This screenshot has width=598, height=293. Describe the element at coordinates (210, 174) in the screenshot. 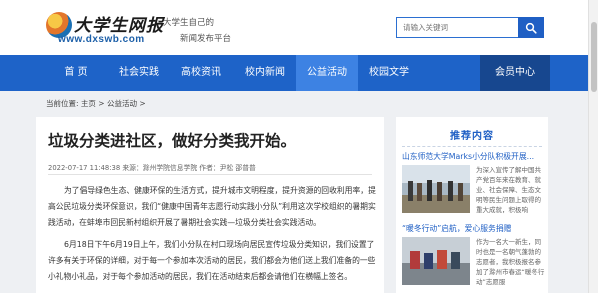

I see `article-divider` at that location.